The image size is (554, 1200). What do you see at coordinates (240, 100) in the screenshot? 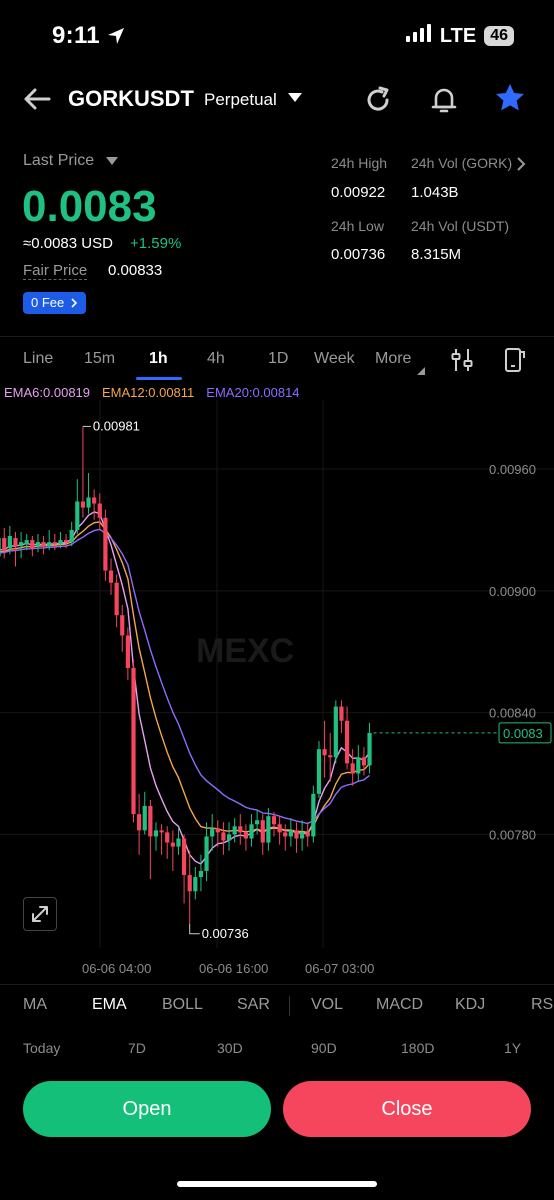
I see `contract-type: Perpetual` at bounding box center [240, 100].